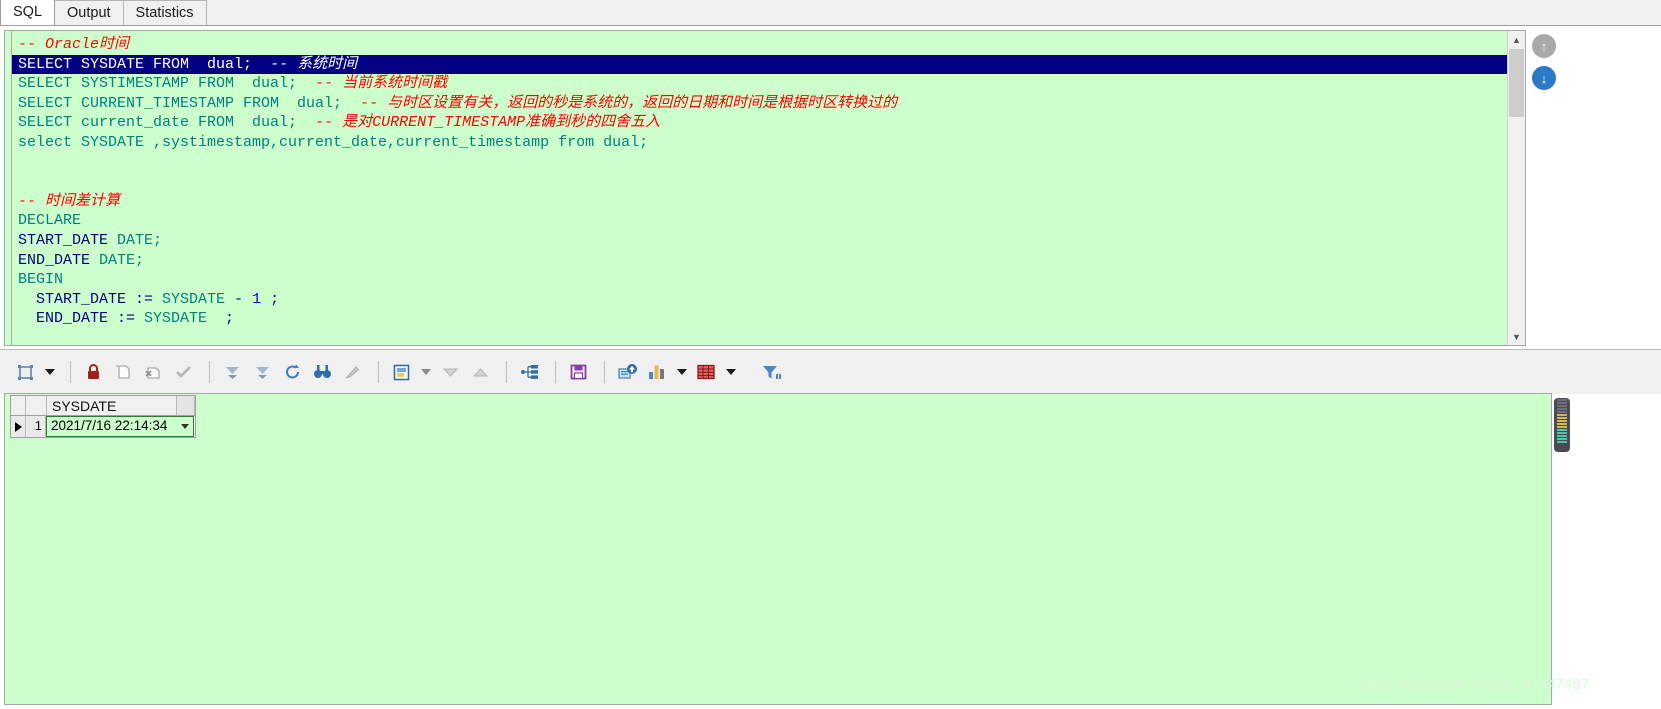 The image size is (1661, 709). Describe the element at coordinates (153, 372) in the screenshot. I see `delete-record-icon` at that location.